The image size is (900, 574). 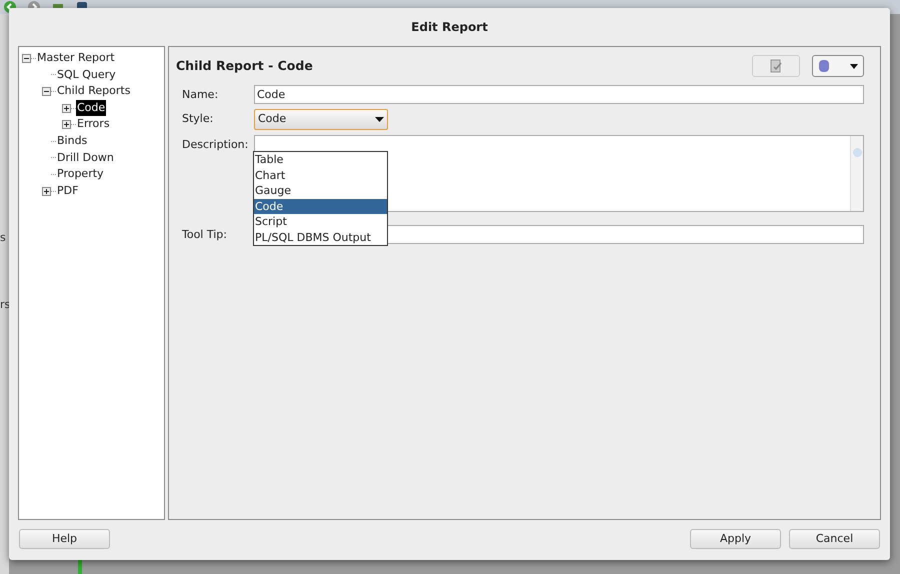 What do you see at coordinates (76, 58) in the screenshot?
I see `tree-item: Master Report` at bounding box center [76, 58].